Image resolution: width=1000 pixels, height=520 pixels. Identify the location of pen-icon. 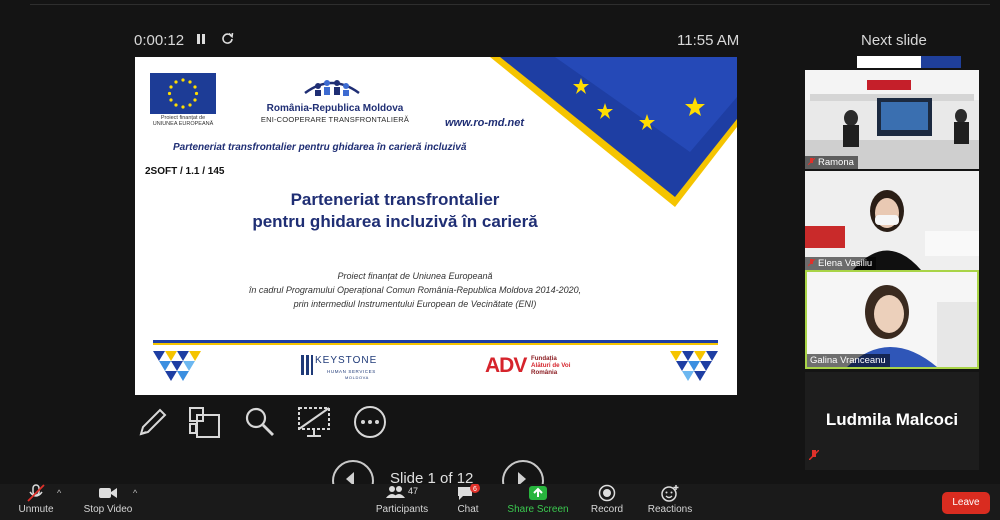
(152, 422).